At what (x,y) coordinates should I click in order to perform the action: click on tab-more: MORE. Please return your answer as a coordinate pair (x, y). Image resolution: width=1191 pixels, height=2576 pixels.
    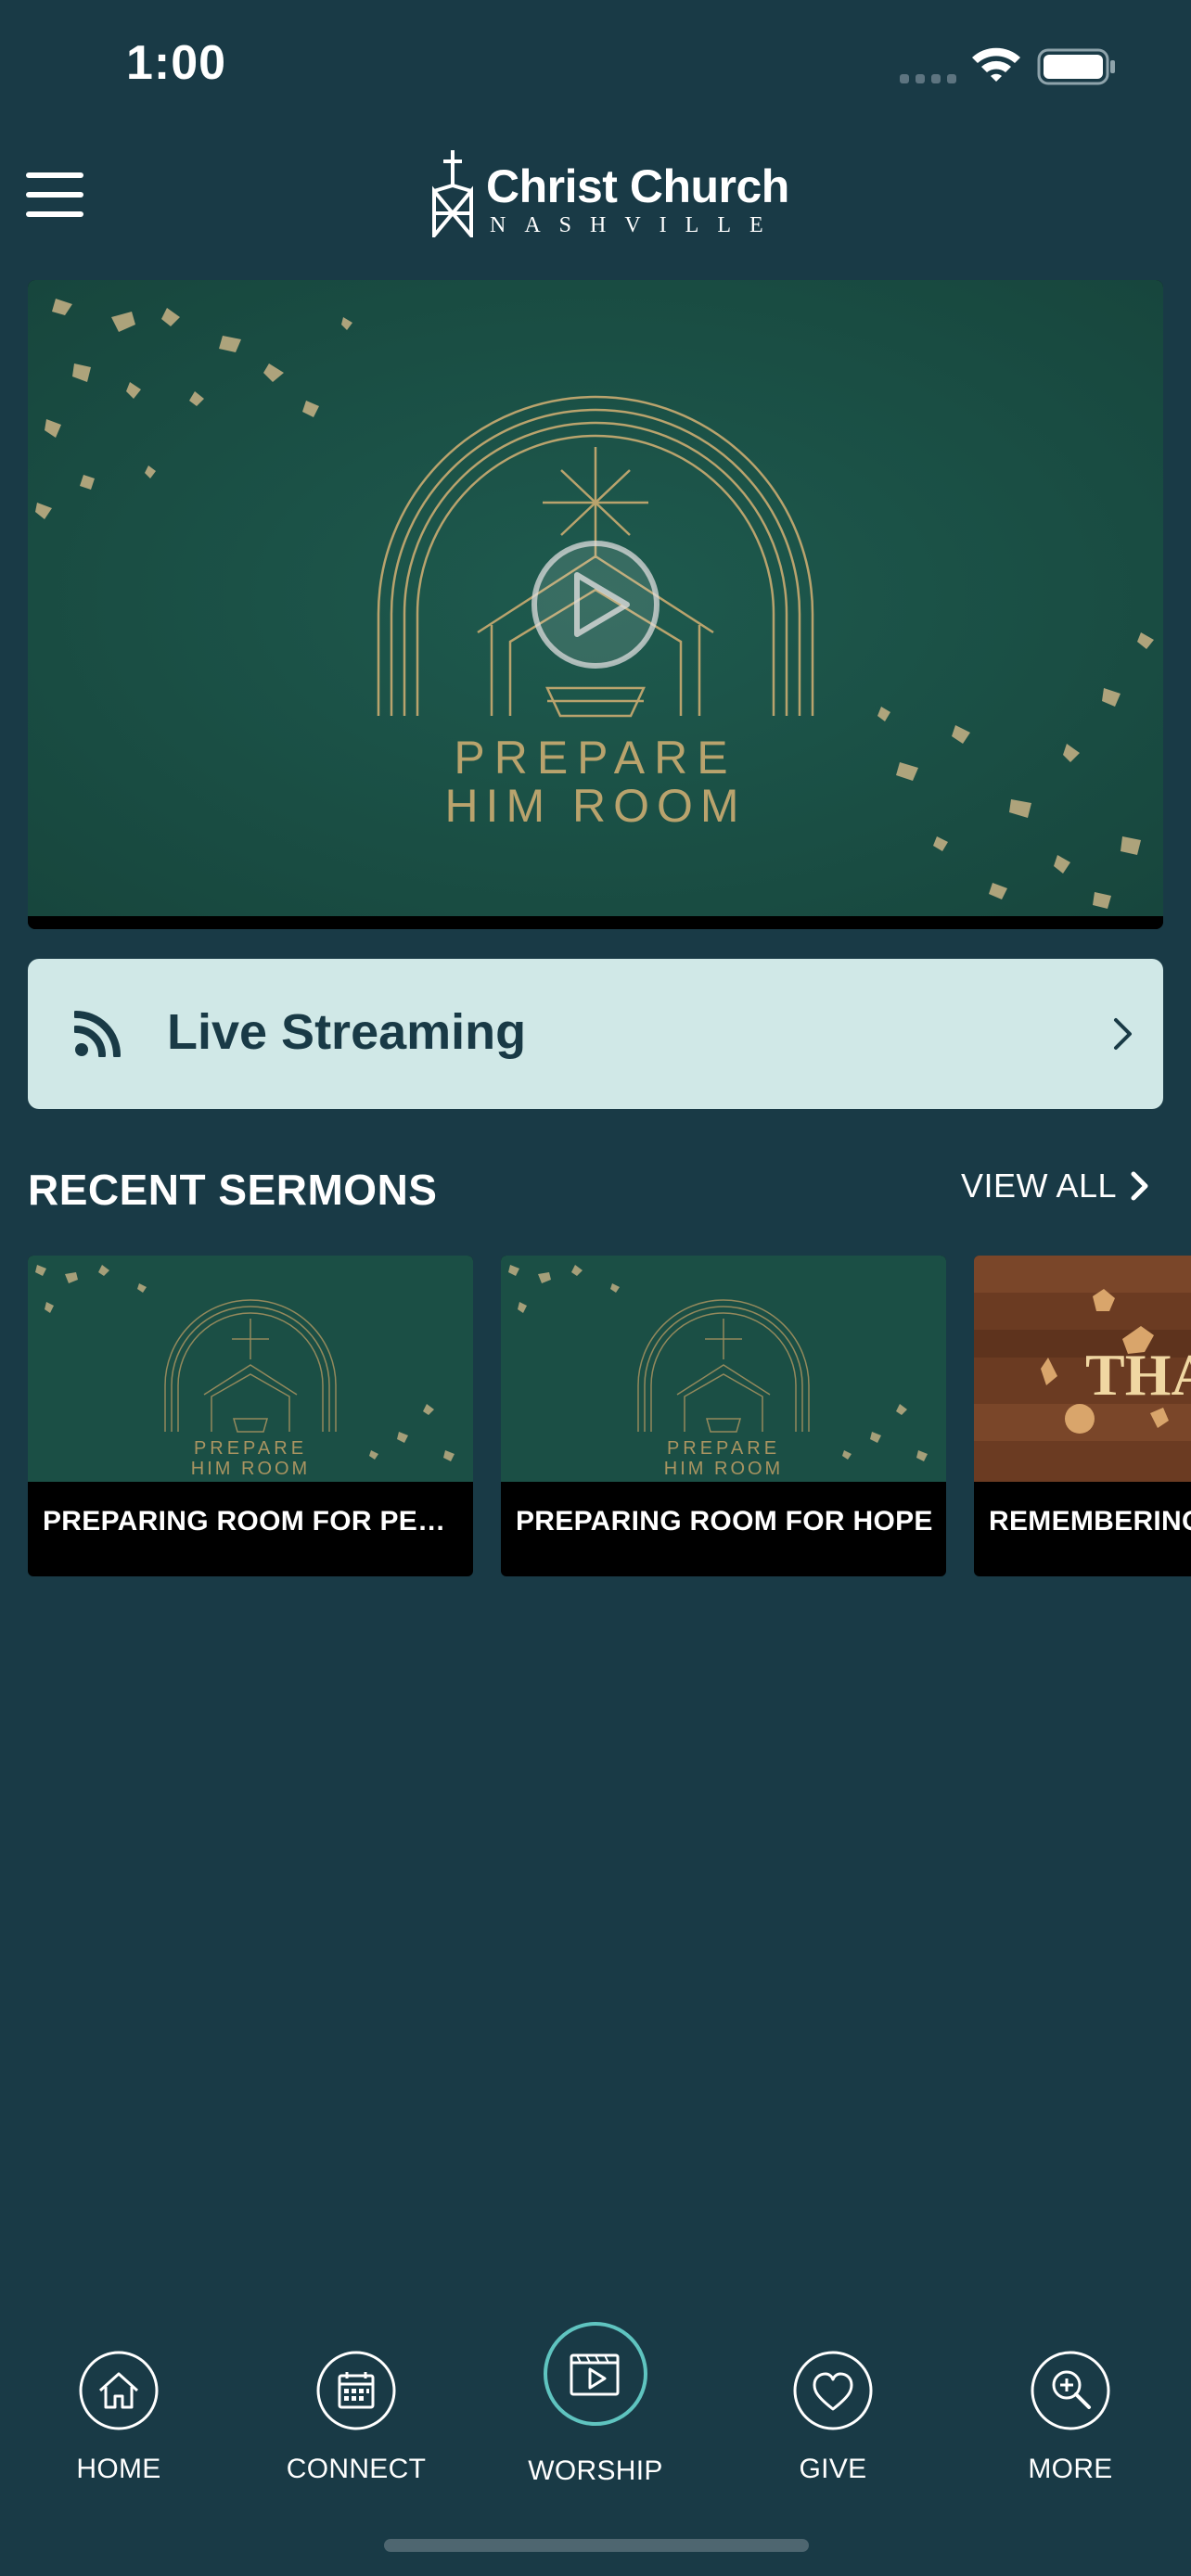
    Looking at the image, I should click on (1070, 2396).